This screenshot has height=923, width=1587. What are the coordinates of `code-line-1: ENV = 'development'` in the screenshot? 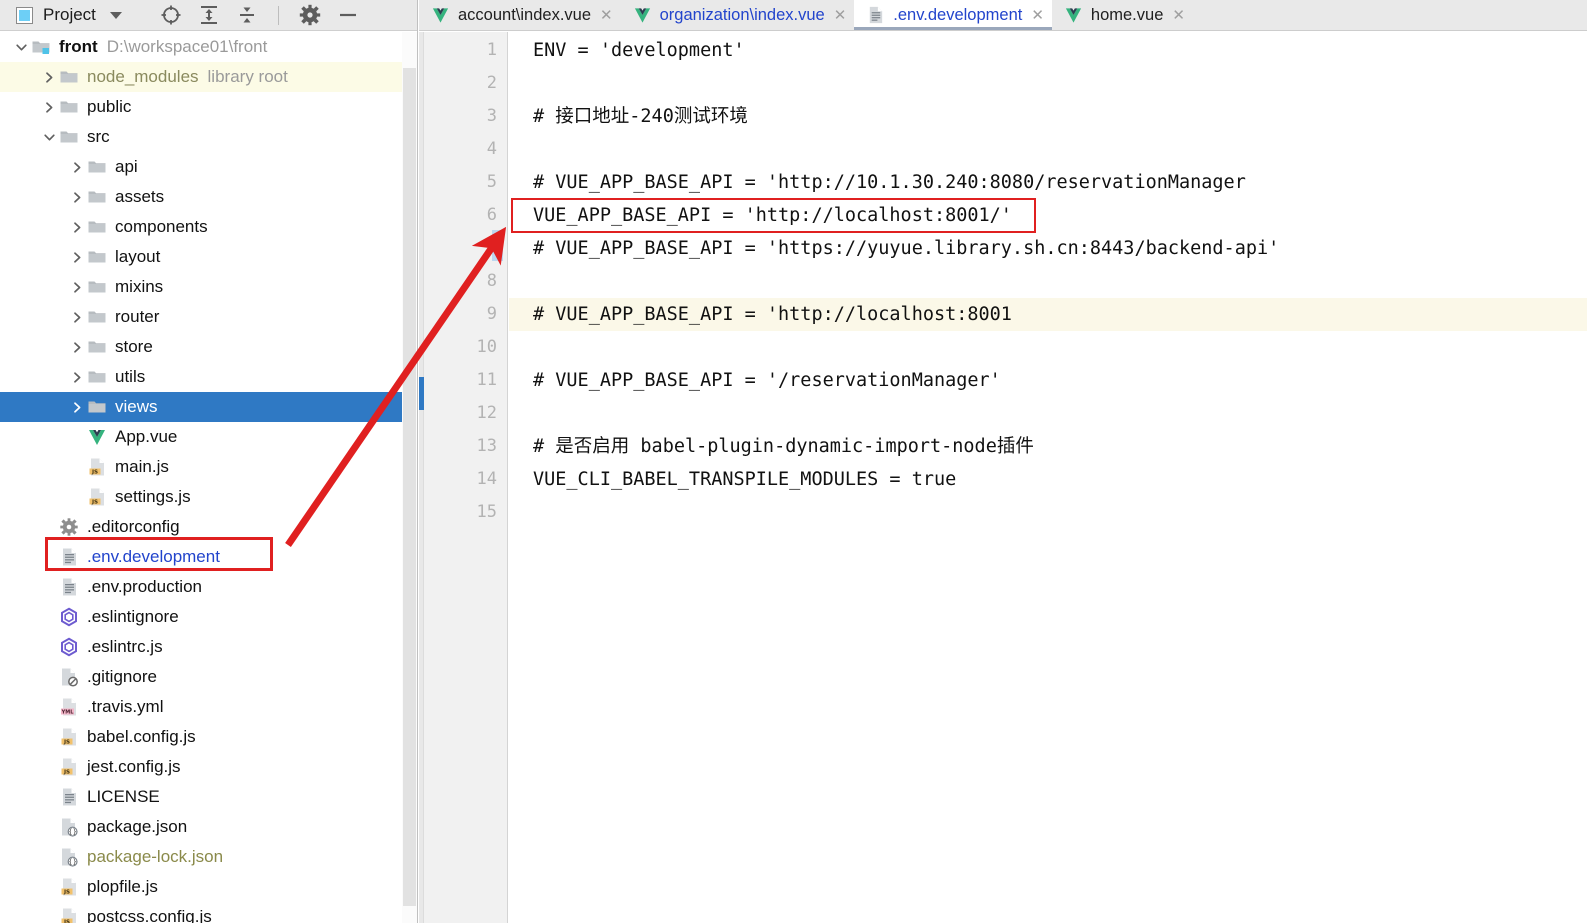 It's located at (1048, 50).